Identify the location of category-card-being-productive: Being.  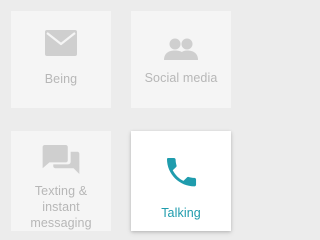
(61, 59).